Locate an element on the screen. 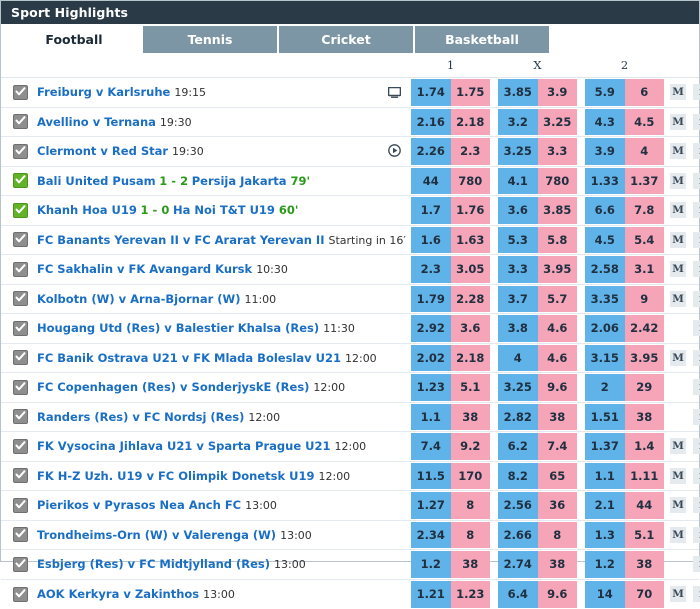 The image size is (700, 609). odd-back-draw: 4.1 is located at coordinates (518, 181).